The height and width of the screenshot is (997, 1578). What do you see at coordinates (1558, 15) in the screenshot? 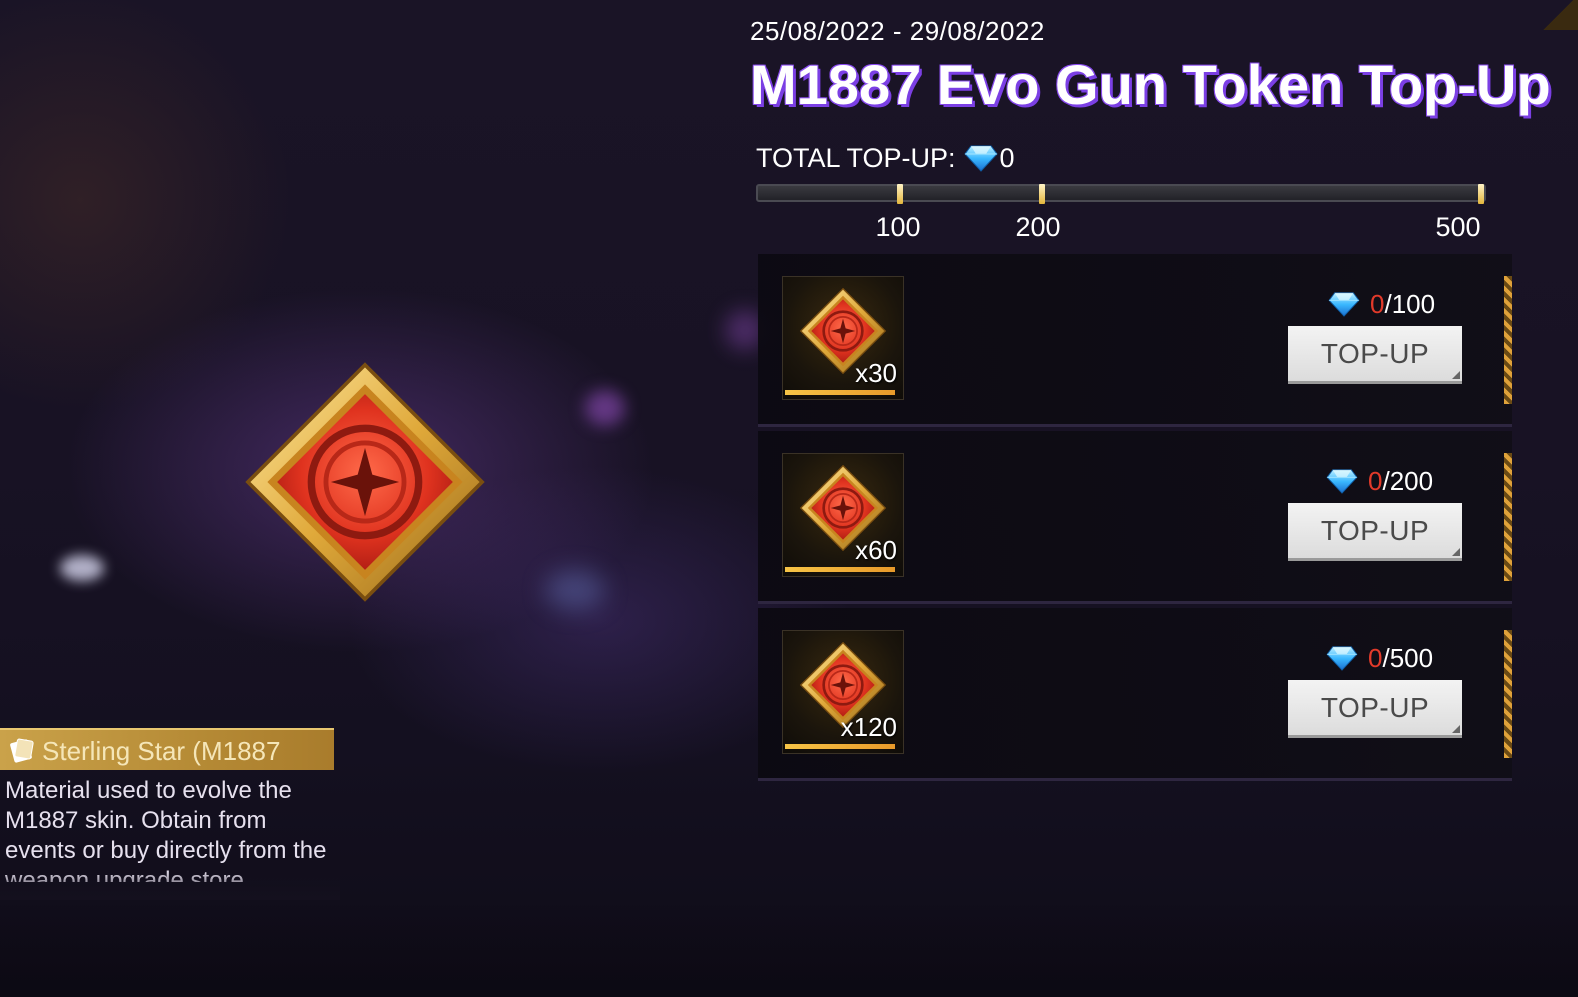
I see `corner-decoration` at bounding box center [1558, 15].